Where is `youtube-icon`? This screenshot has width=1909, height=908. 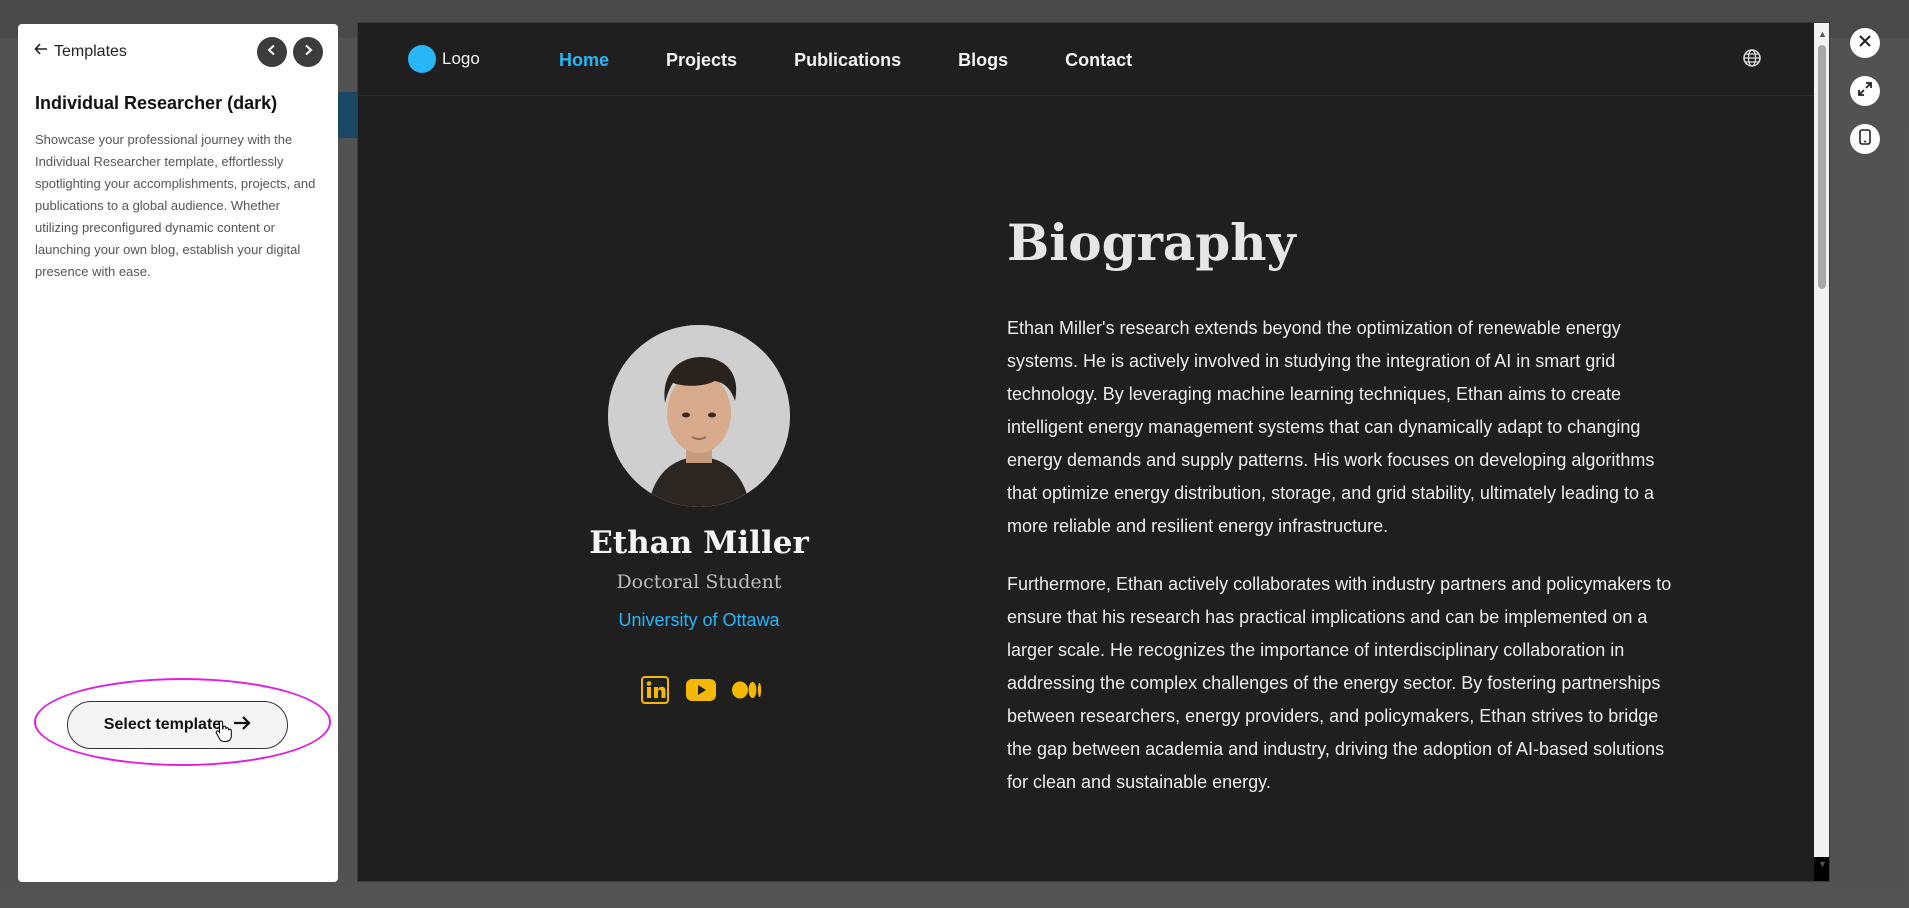 youtube-icon is located at coordinates (701, 690).